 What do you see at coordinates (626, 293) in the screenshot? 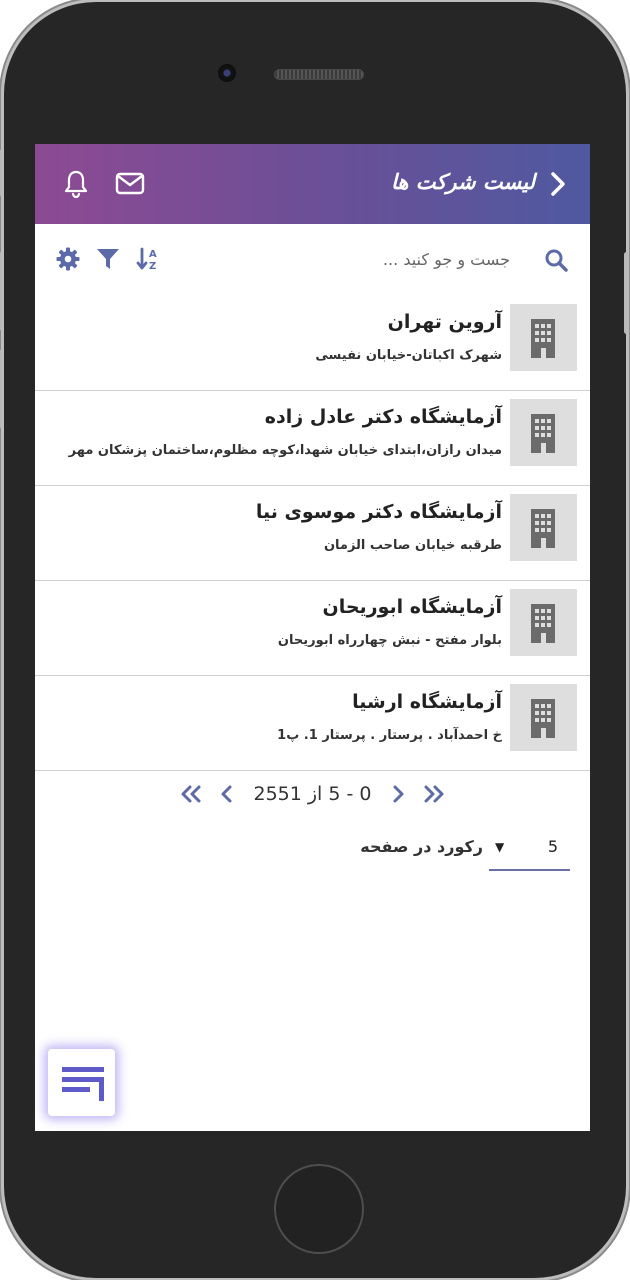
I see `power-button` at bounding box center [626, 293].